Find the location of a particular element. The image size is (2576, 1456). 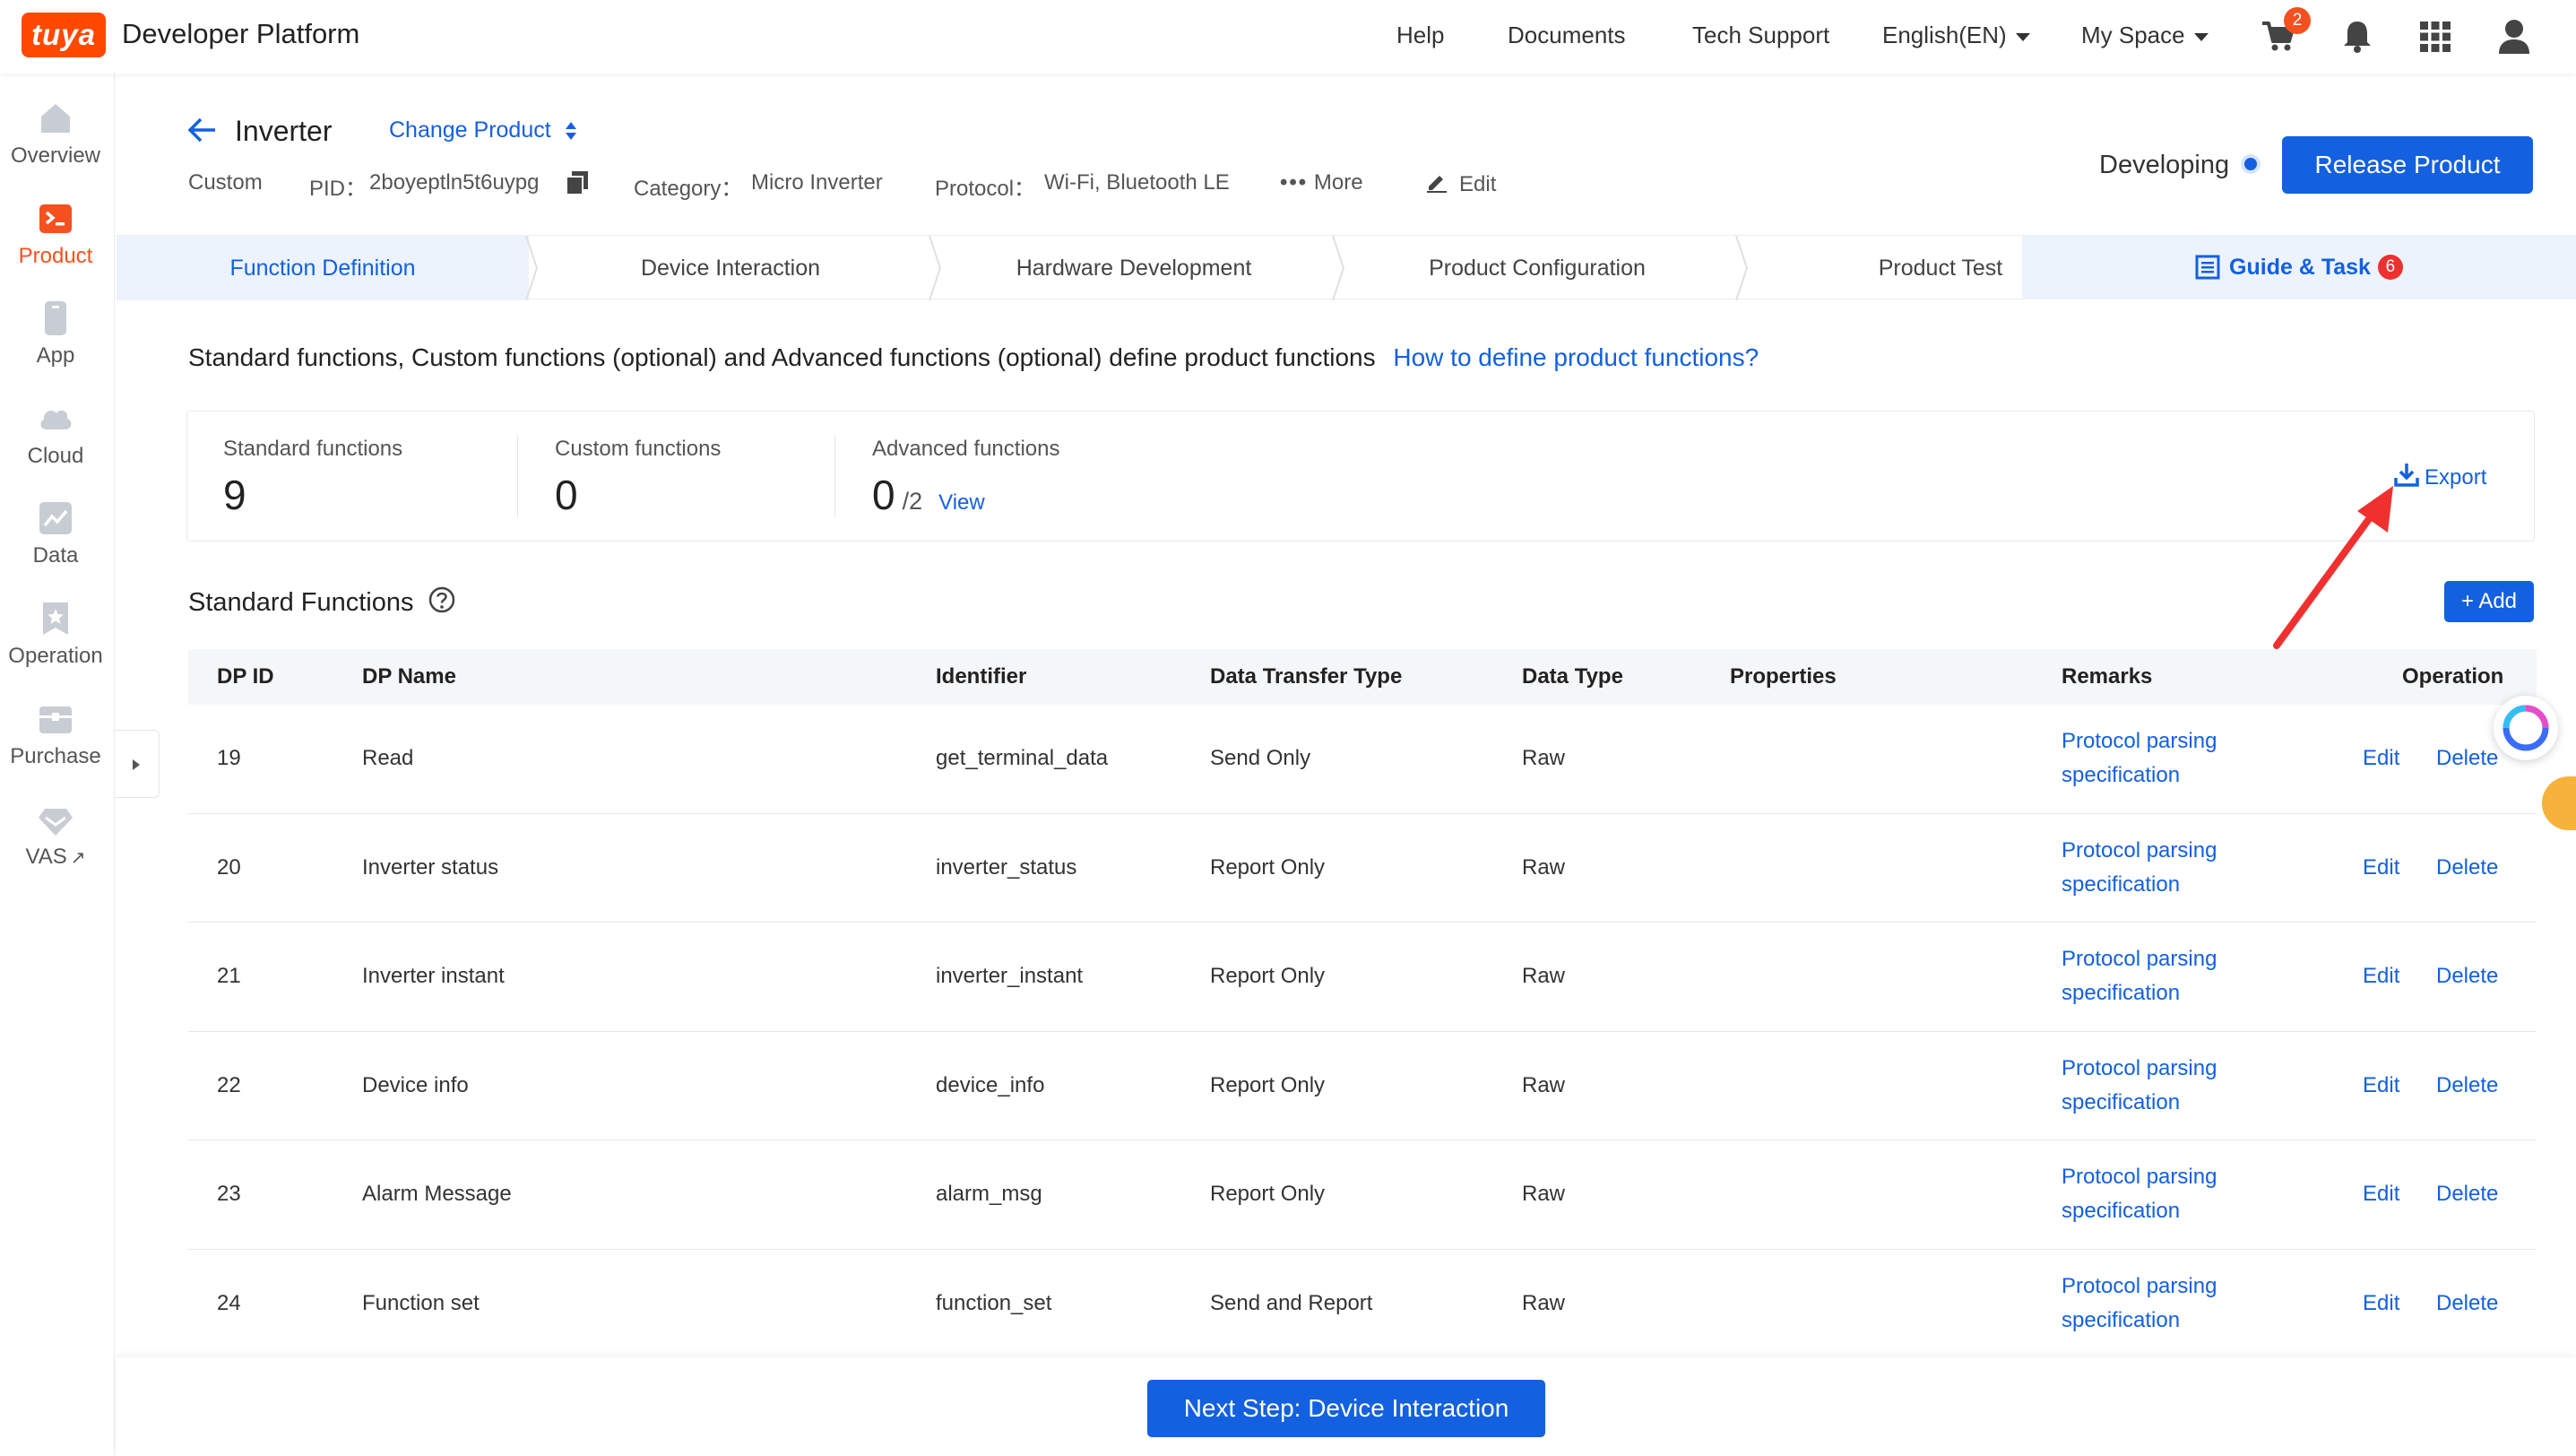

add-function-button: + Add is located at coordinates (2489, 601).